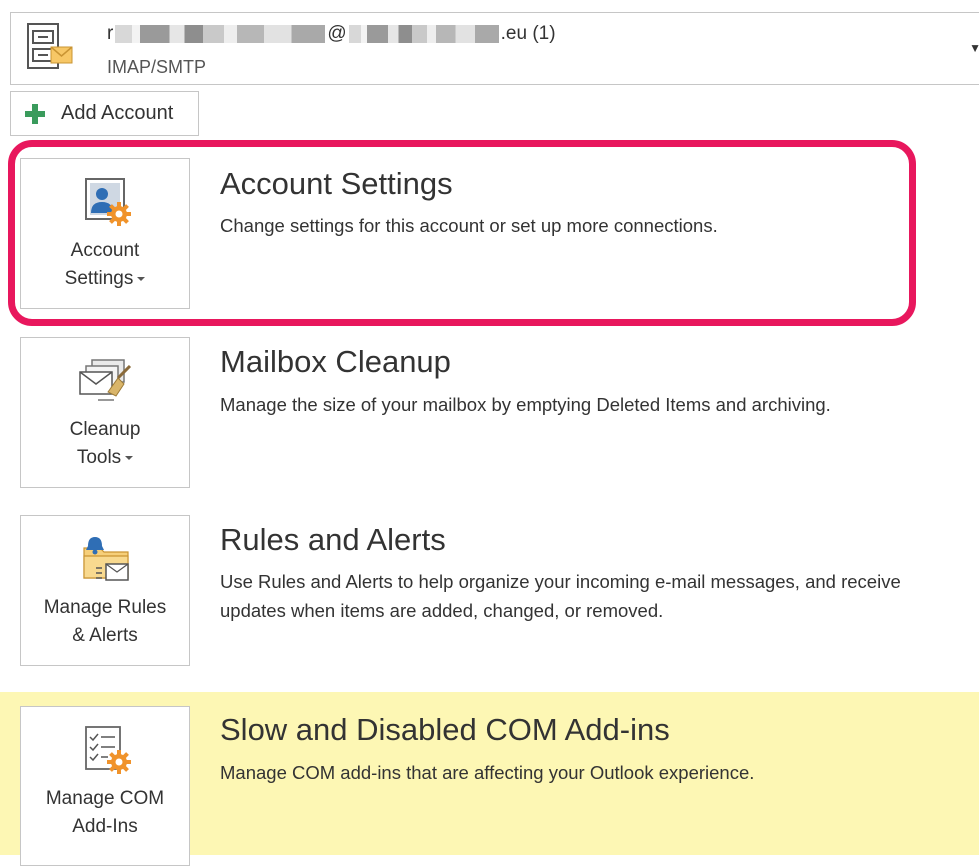 This screenshot has width=979, height=866. Describe the element at coordinates (117, 113) in the screenshot. I see `add-account-label: Add Account` at that location.